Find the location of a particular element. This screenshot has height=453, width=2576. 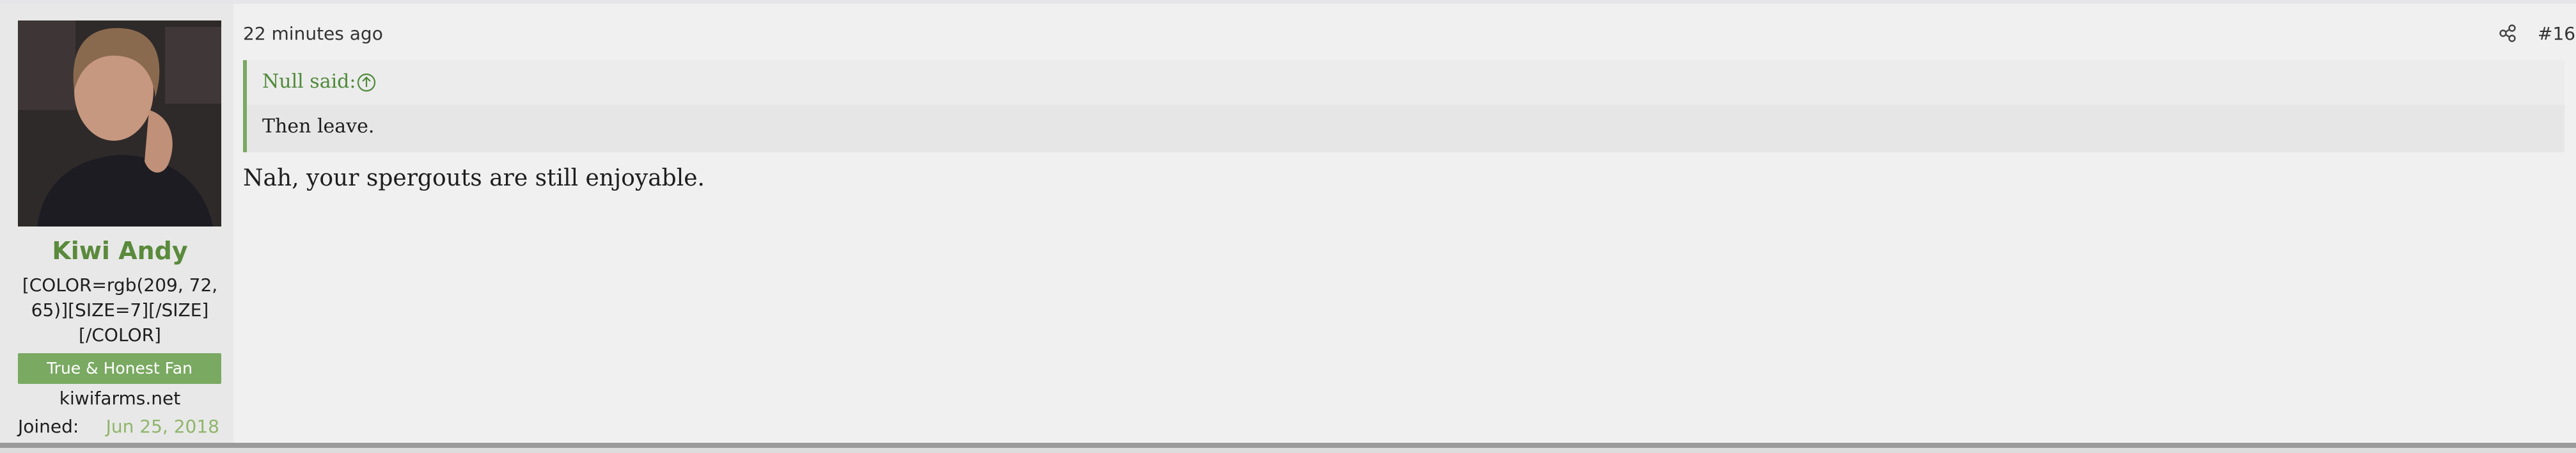

avatar is located at coordinates (119, 123).